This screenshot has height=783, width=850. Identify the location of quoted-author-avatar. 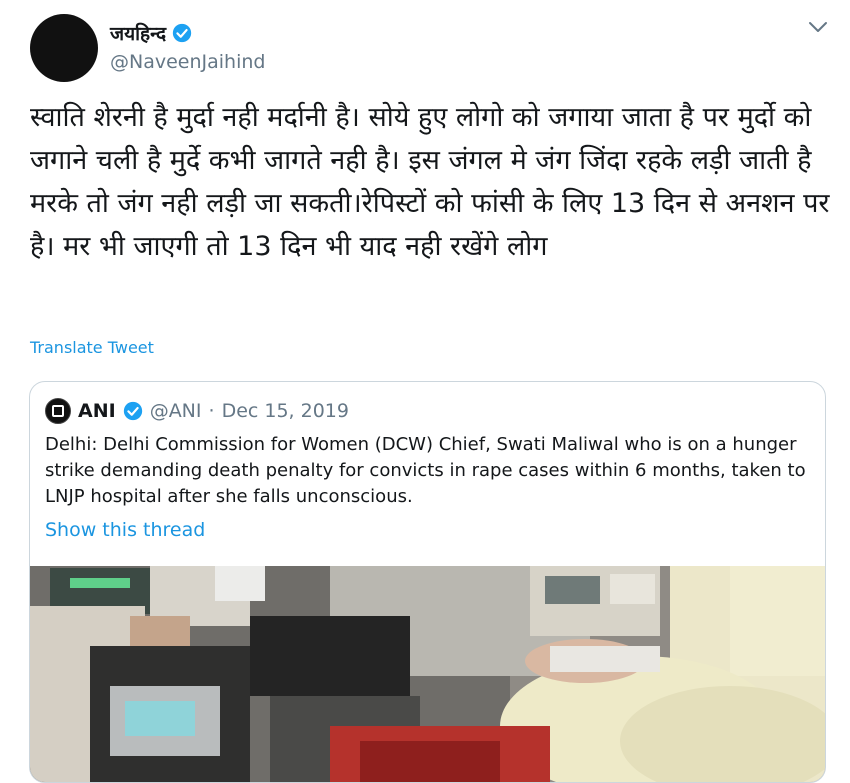
(58, 411).